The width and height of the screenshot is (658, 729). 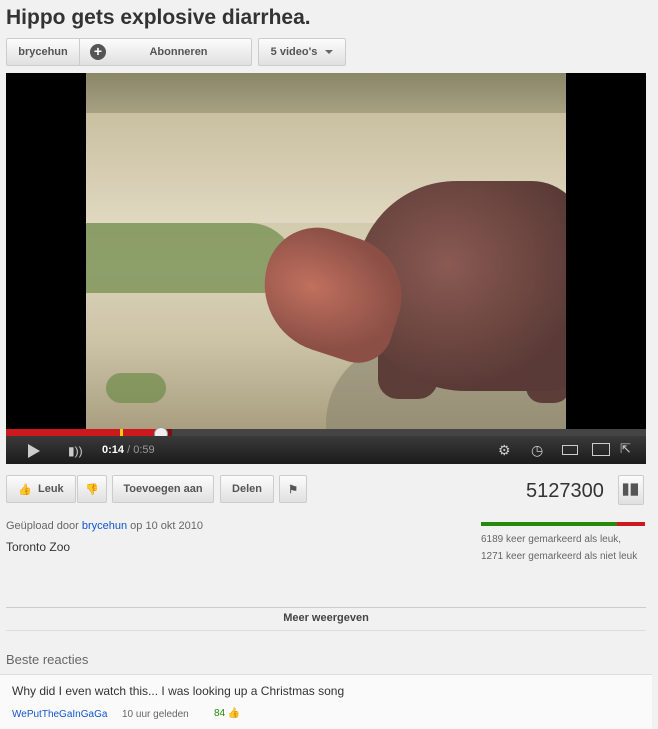 I want to click on ad-marker, so click(x=121, y=432).